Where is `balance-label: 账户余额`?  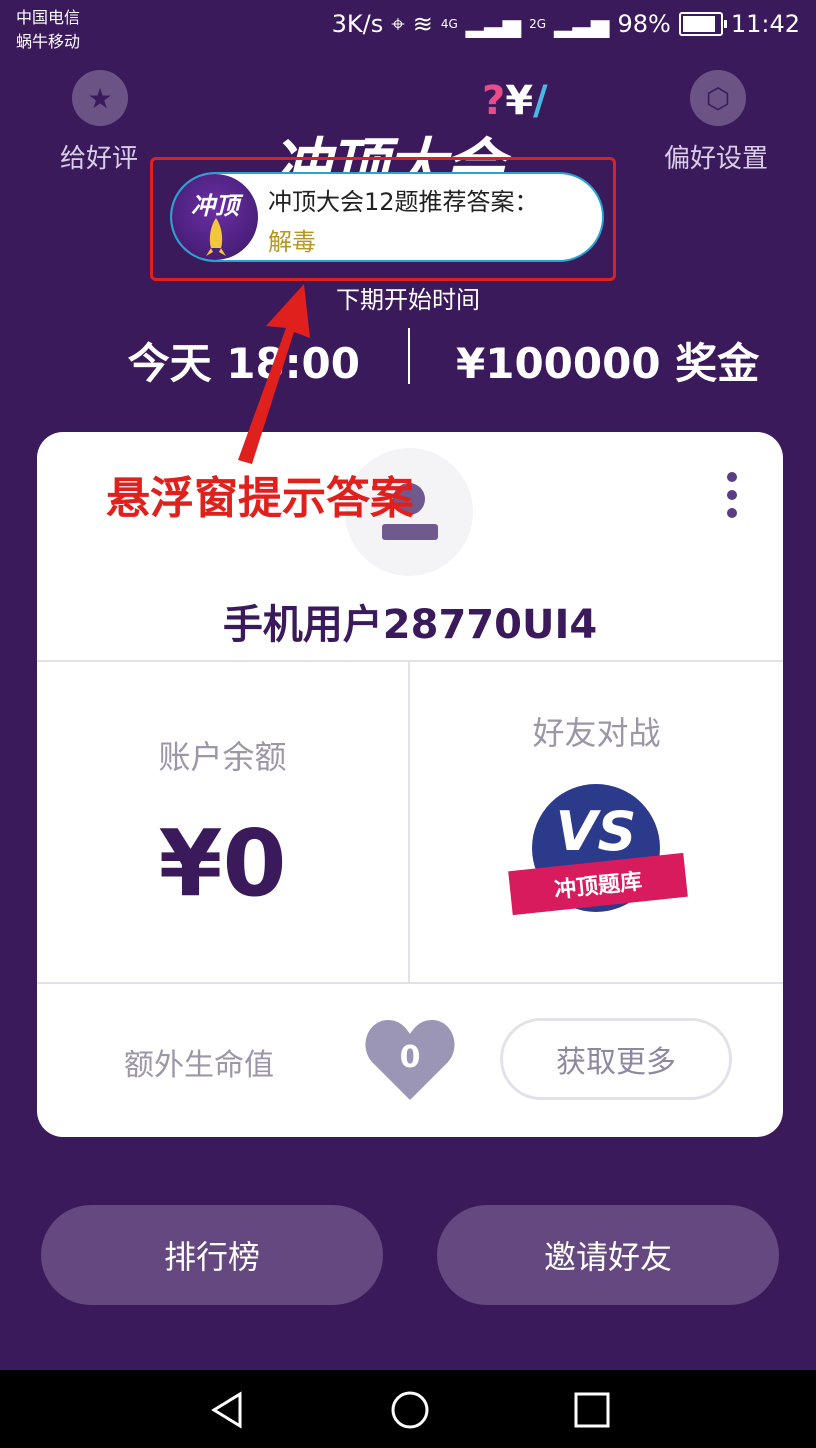
balance-label: 账户余额 is located at coordinates (222, 757).